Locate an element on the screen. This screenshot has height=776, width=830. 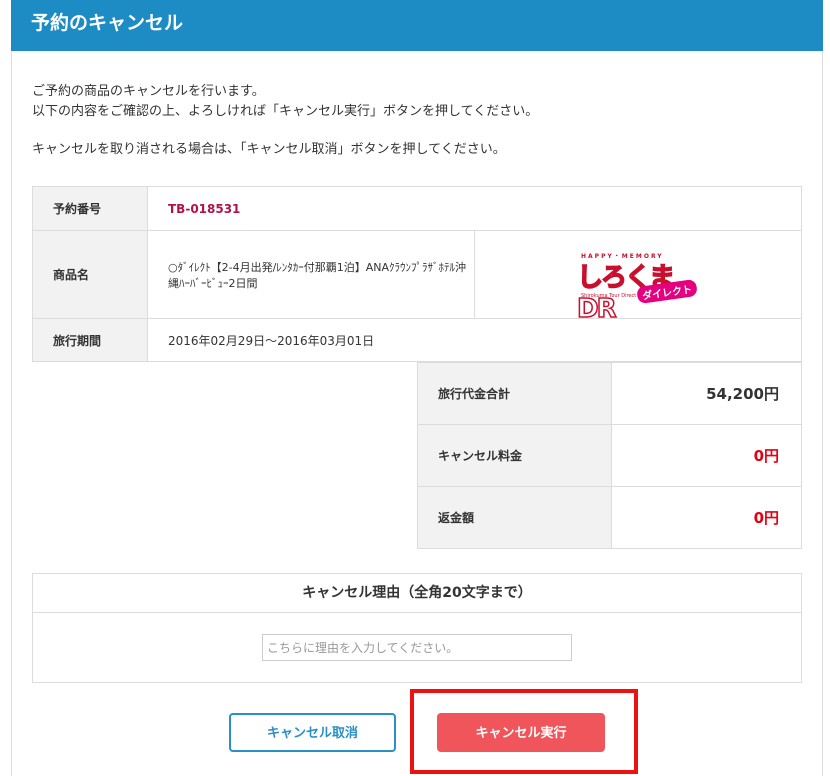
cancel-fee-value: 0円 is located at coordinates (706, 455).